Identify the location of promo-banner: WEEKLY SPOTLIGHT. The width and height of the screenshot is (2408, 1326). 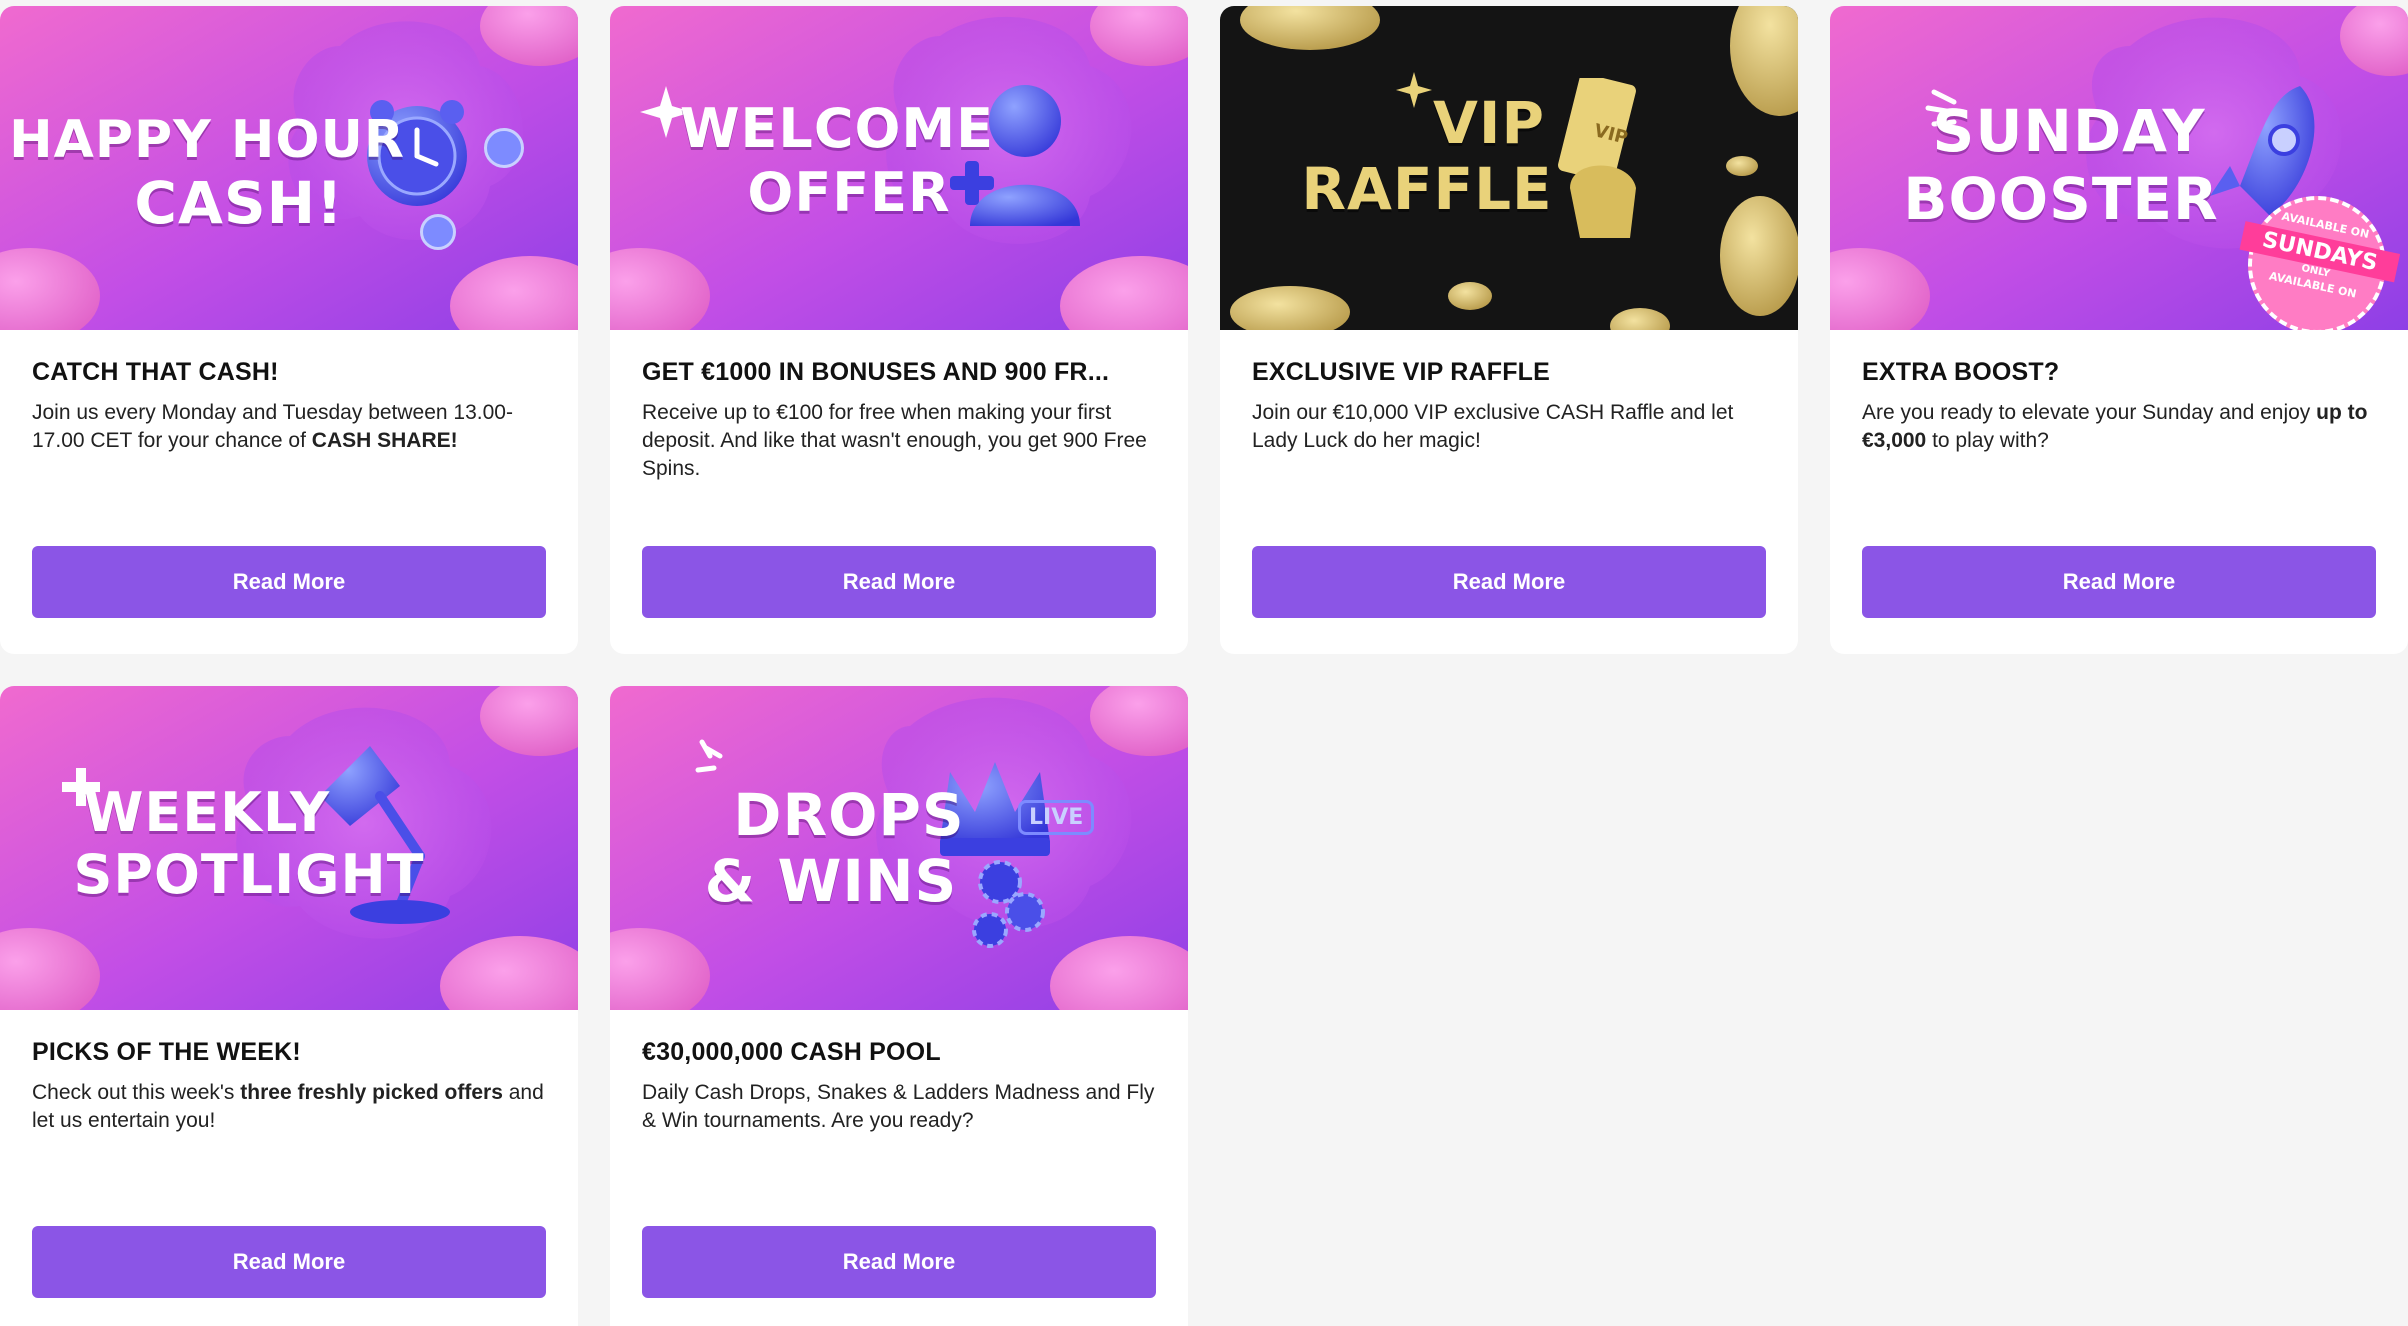
(289, 848).